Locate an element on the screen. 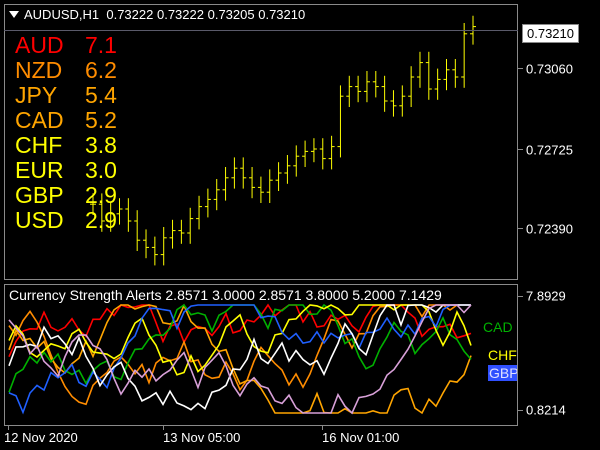 Image resolution: width=600 pixels, height=450 pixels. strength-currency: JPY is located at coordinates (36, 95).